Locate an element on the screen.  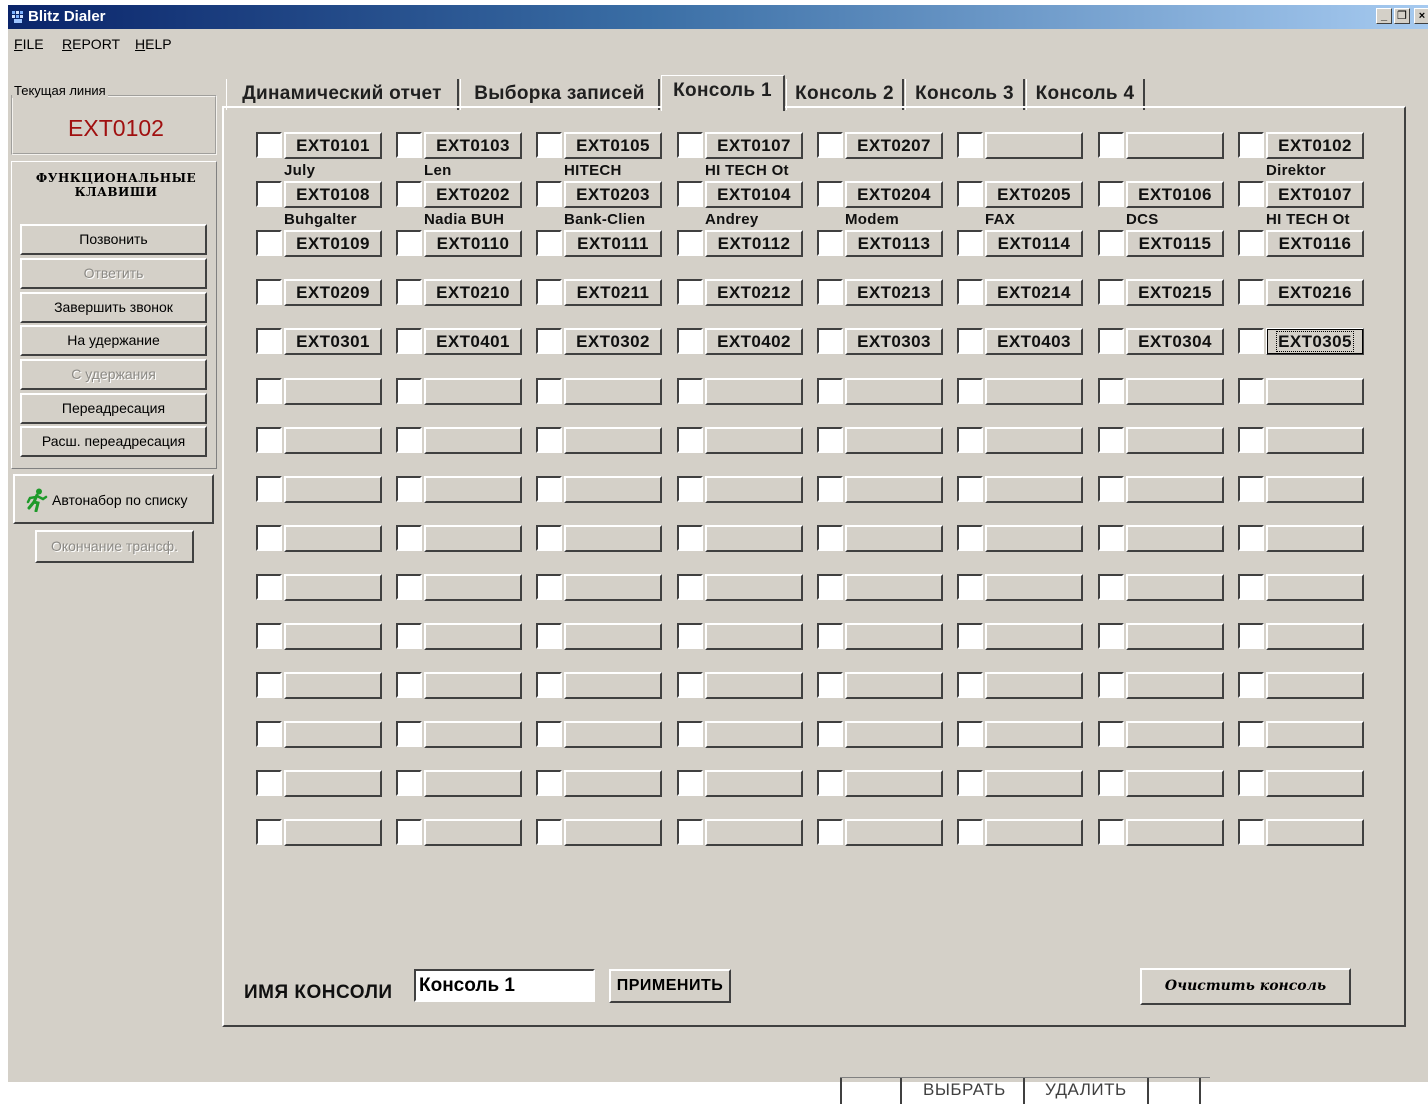
slot-extension-button: EXT0112 is located at coordinates (754, 243).